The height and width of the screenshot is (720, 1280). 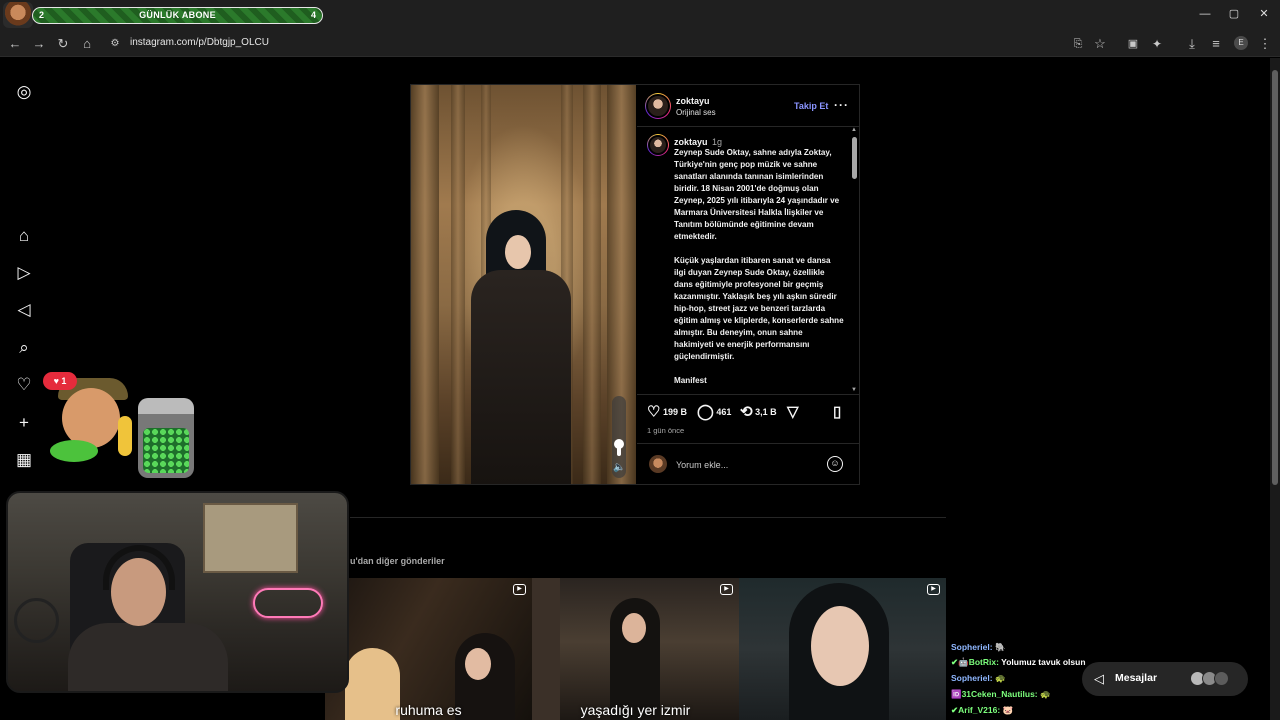 I want to click on speaker-icon: 🔈, so click(x=619, y=467).